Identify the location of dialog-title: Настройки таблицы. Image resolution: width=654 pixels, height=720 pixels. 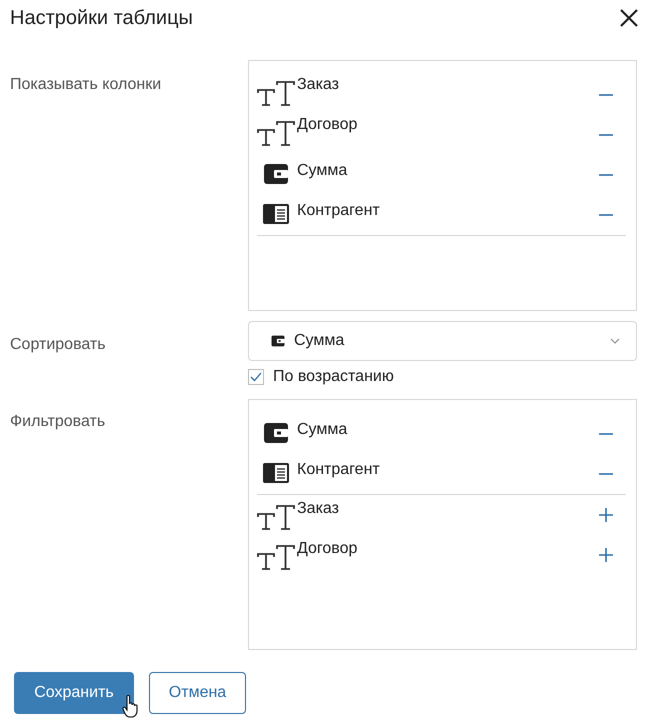
(101, 18).